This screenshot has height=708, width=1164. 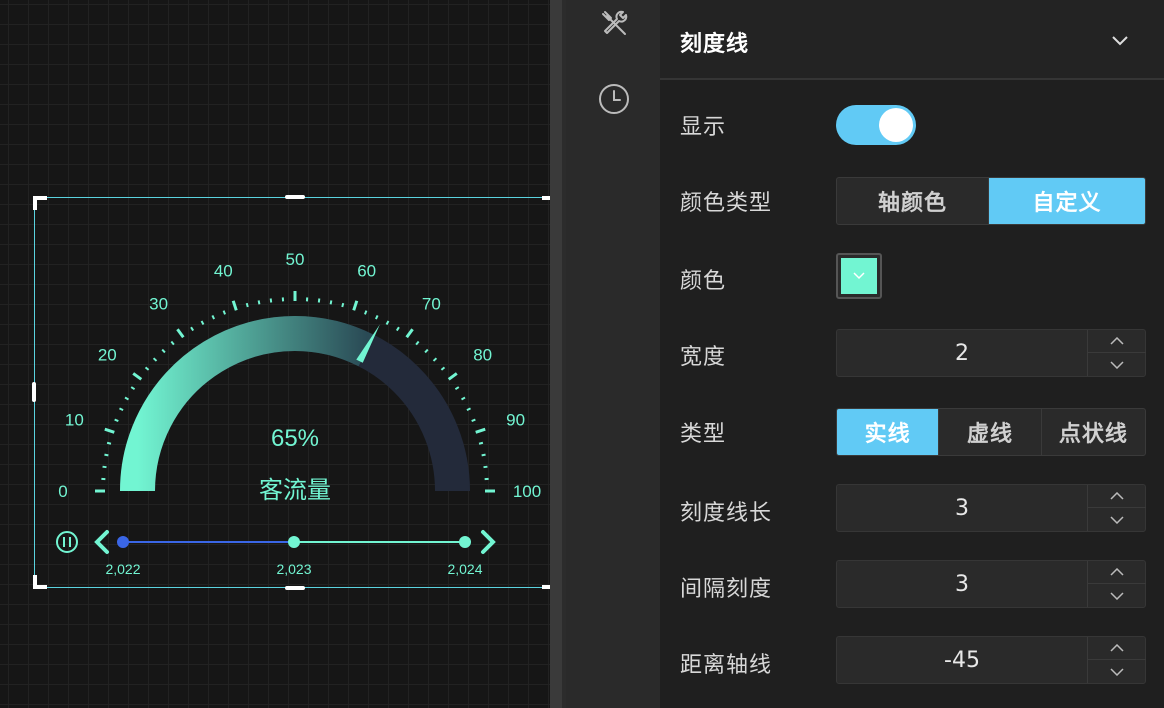 I want to click on canvas-scrollbar, so click(x=558, y=354).